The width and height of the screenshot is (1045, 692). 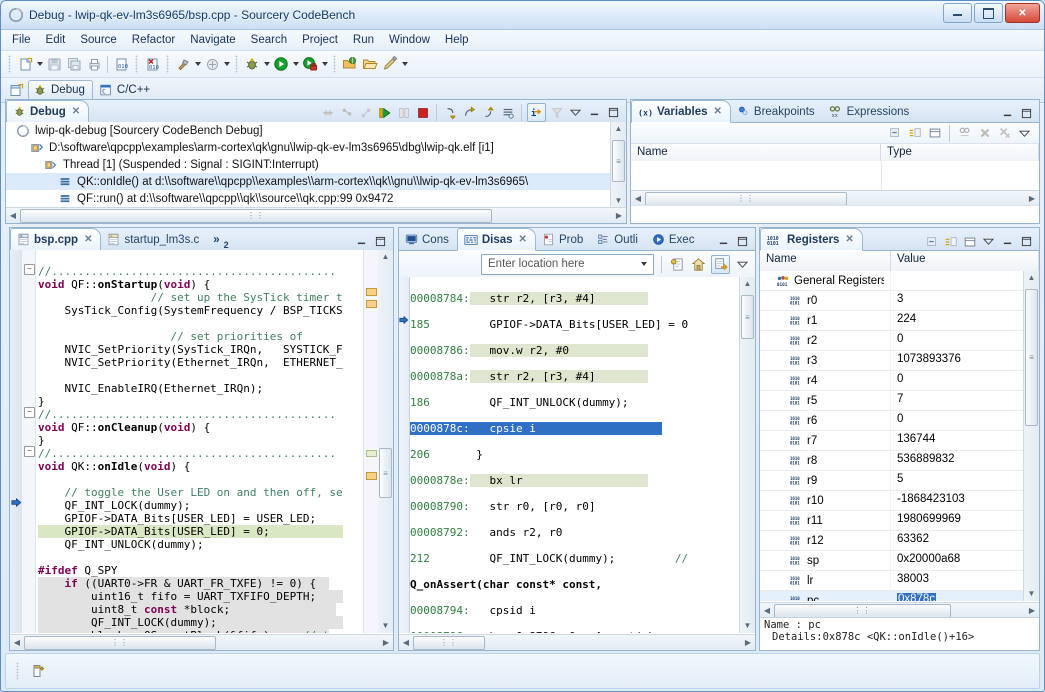 I want to click on editor-folding-ruler: − − −, so click(x=29, y=441).